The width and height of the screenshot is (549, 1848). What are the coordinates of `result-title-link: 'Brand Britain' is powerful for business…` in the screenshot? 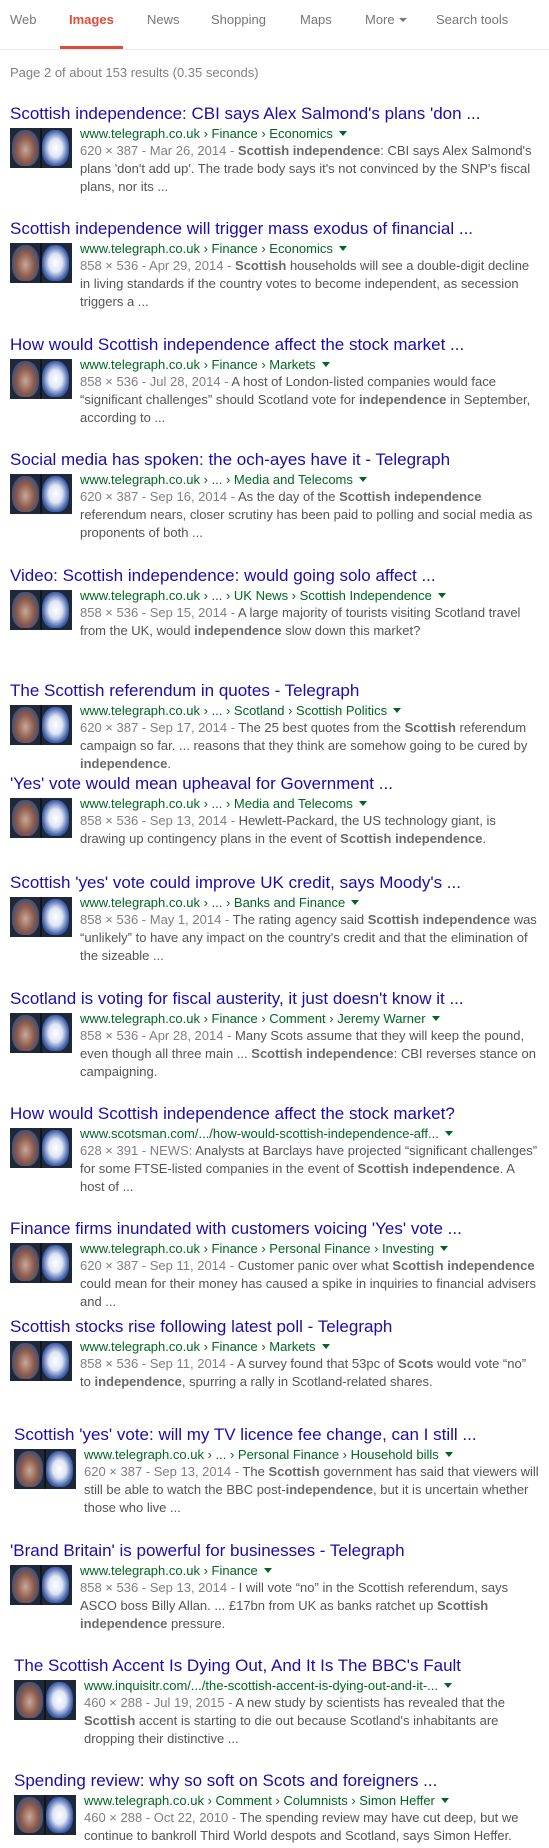 It's located at (275, 1551).